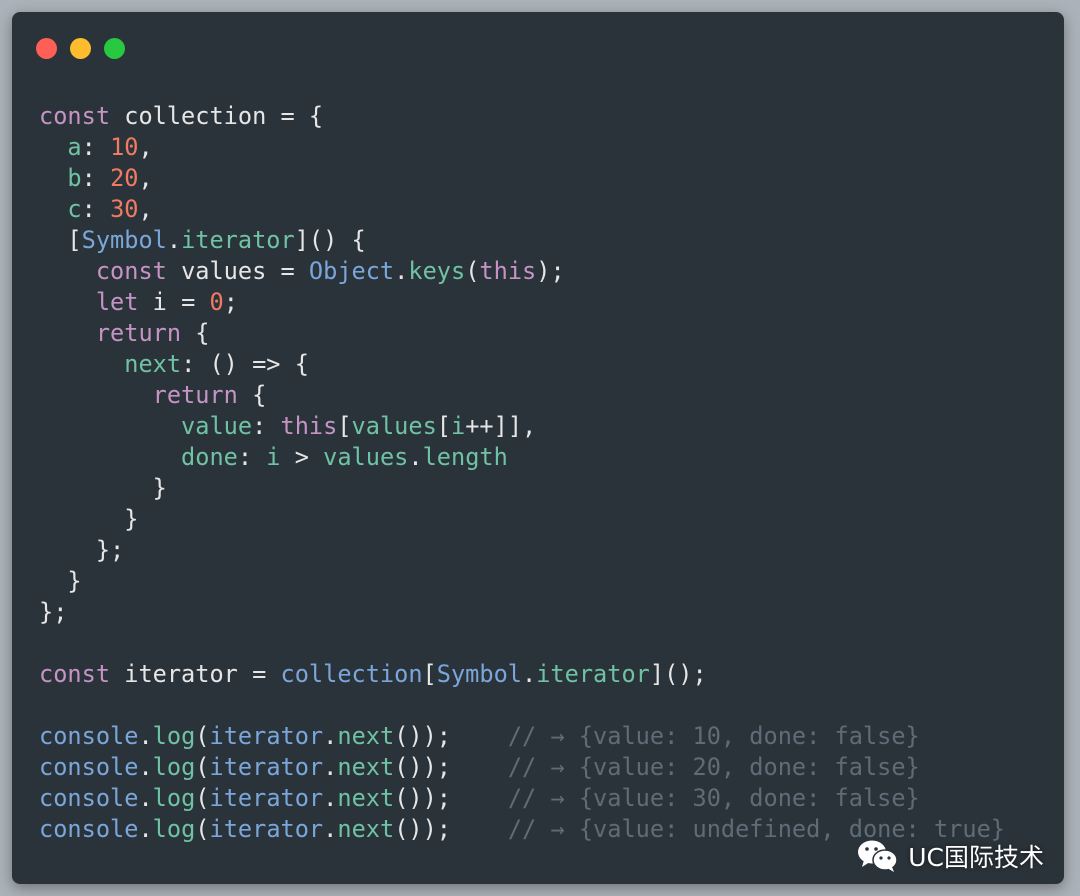  I want to click on maximize-button, so click(114, 48).